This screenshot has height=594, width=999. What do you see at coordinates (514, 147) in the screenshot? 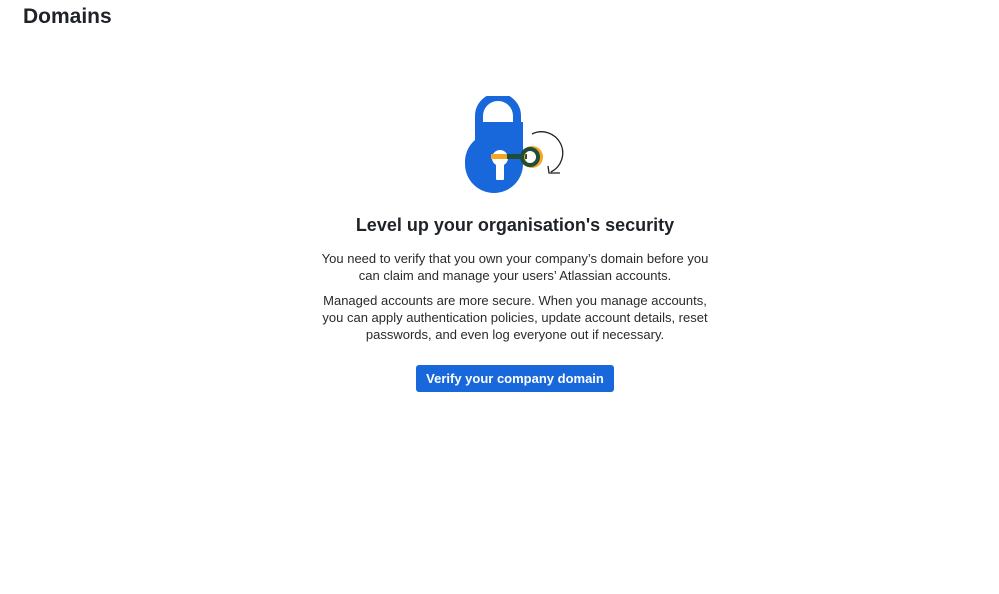
I see `padlock-key-icon` at bounding box center [514, 147].